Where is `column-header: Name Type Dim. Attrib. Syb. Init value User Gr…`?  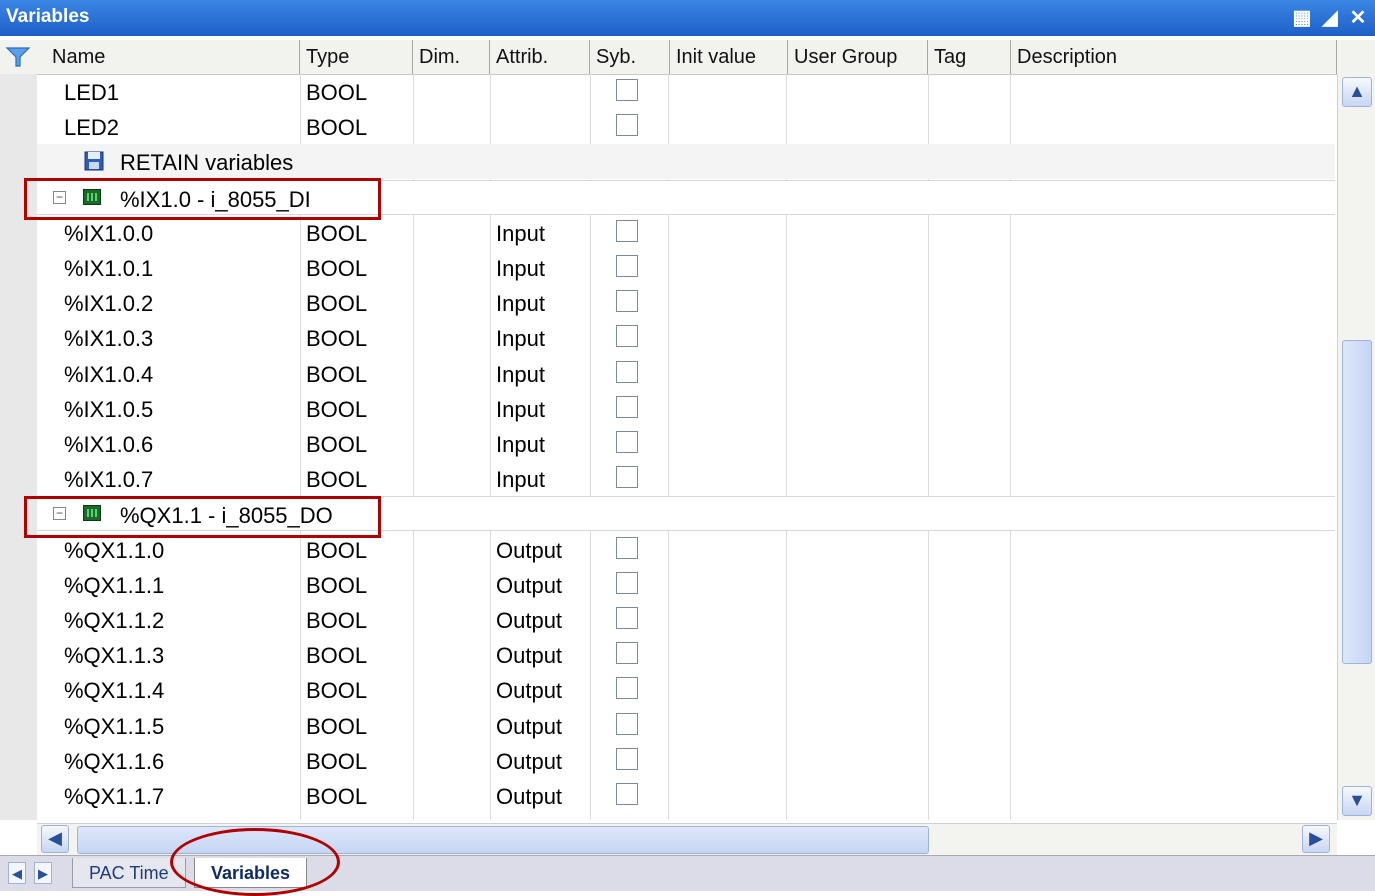
column-header: Name Type Dim. Attrib. Syb. Init value User Gr… is located at coordinates (687, 57).